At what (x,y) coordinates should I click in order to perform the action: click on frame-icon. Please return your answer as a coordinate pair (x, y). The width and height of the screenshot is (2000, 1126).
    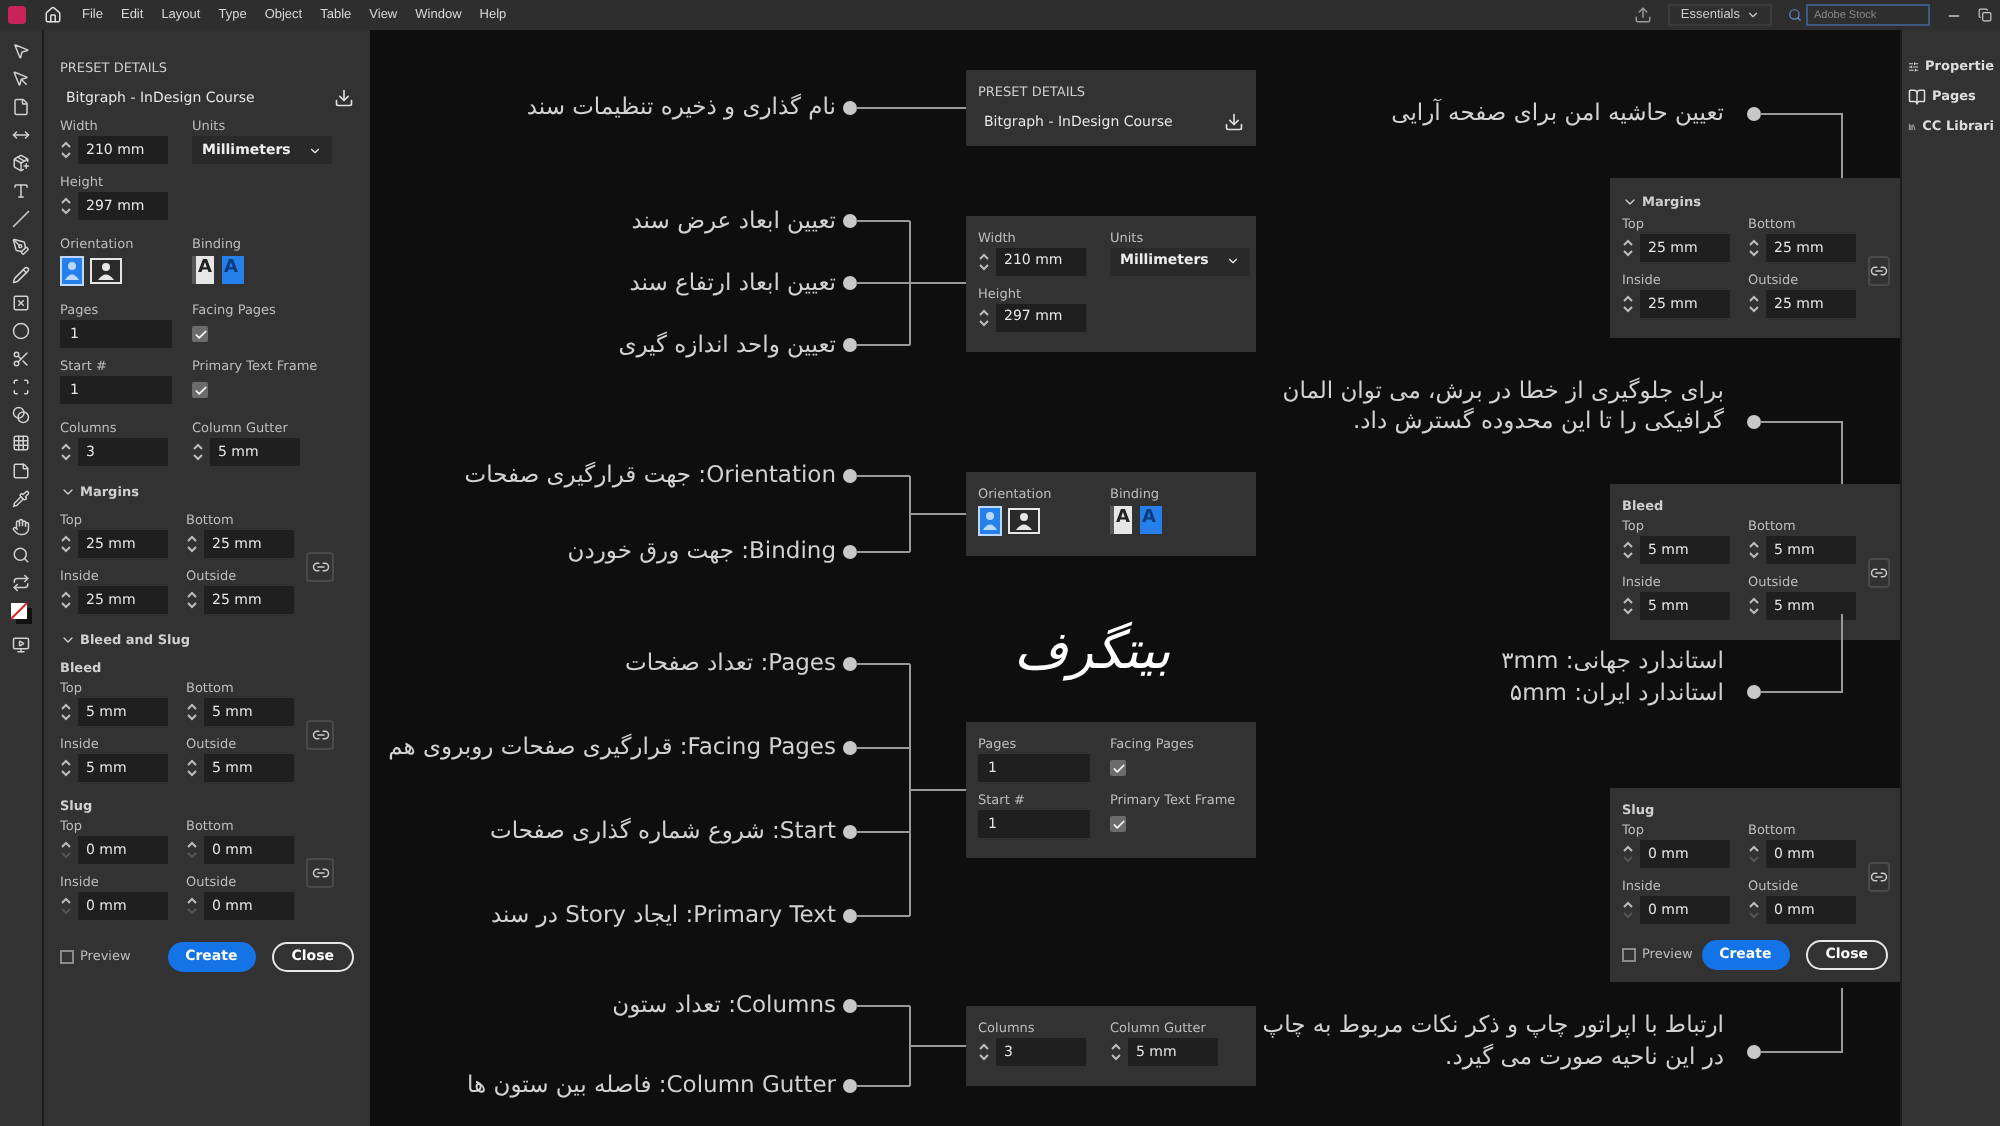
    Looking at the image, I should click on (21, 303).